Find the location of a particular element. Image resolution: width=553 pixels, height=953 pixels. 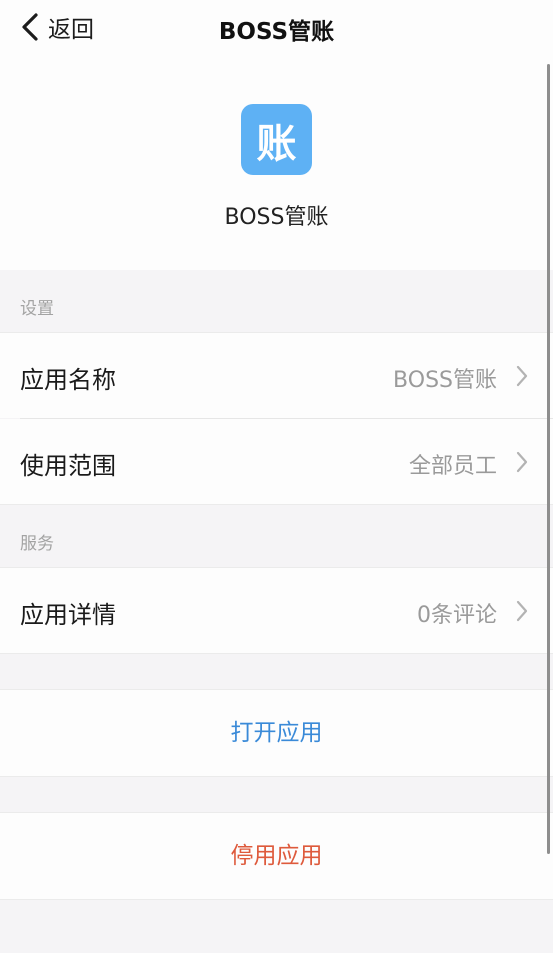

row-value: BOSS管账 is located at coordinates (445, 380).